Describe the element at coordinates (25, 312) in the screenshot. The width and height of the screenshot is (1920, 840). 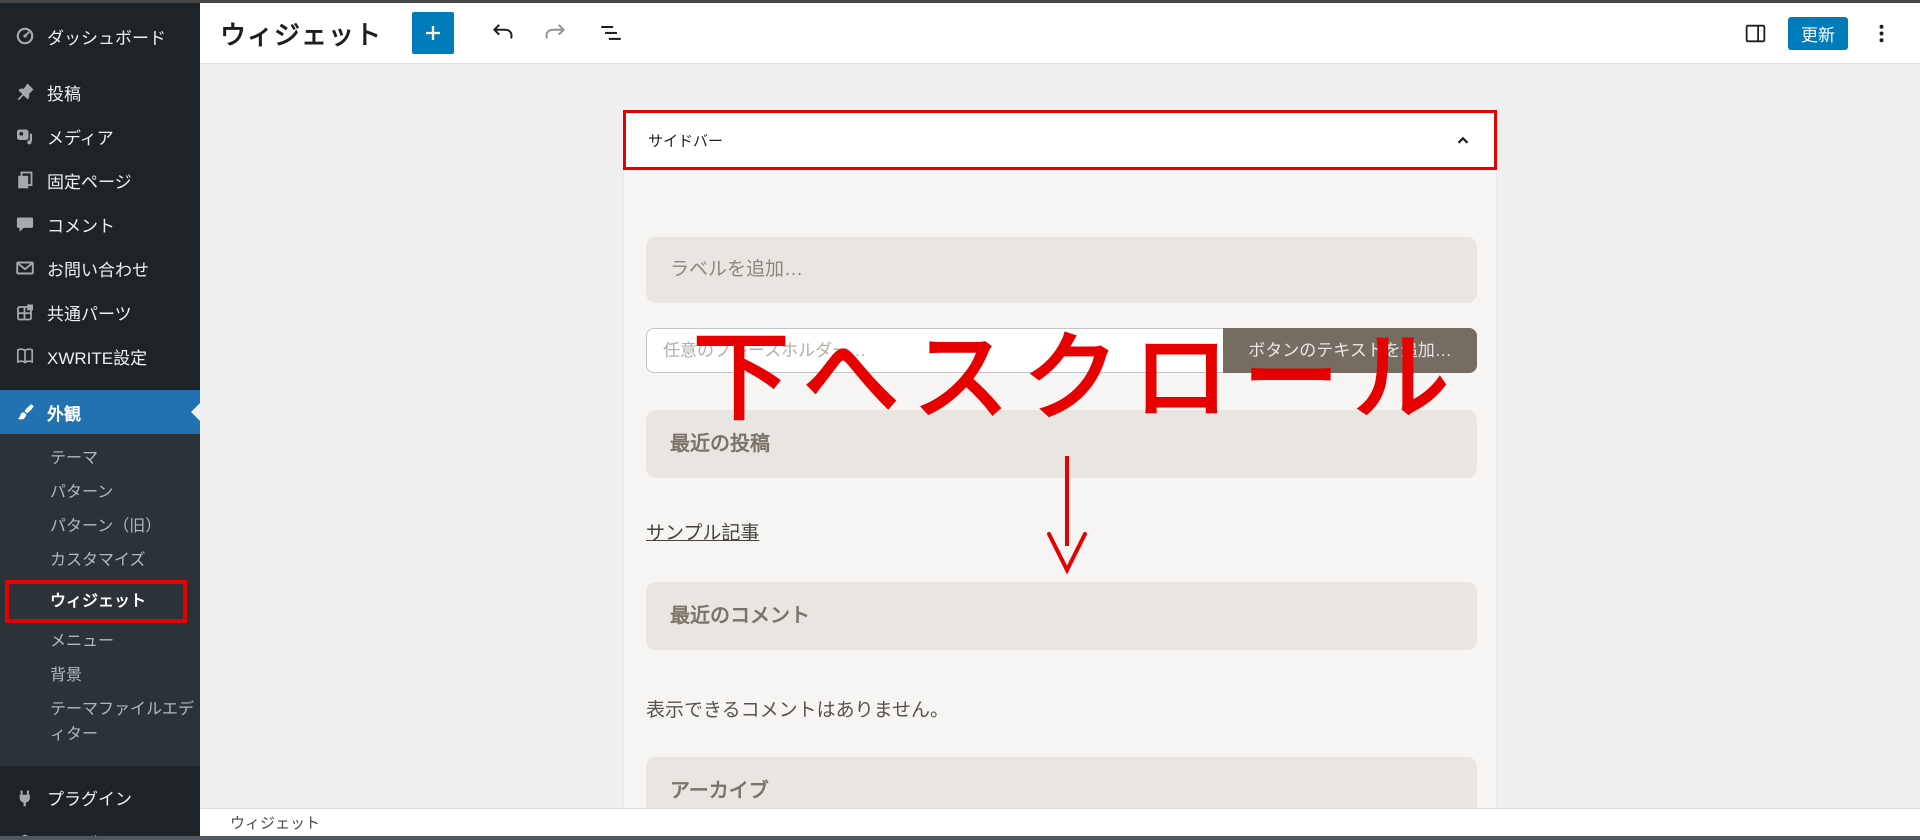
I see `blocks-icon` at that location.